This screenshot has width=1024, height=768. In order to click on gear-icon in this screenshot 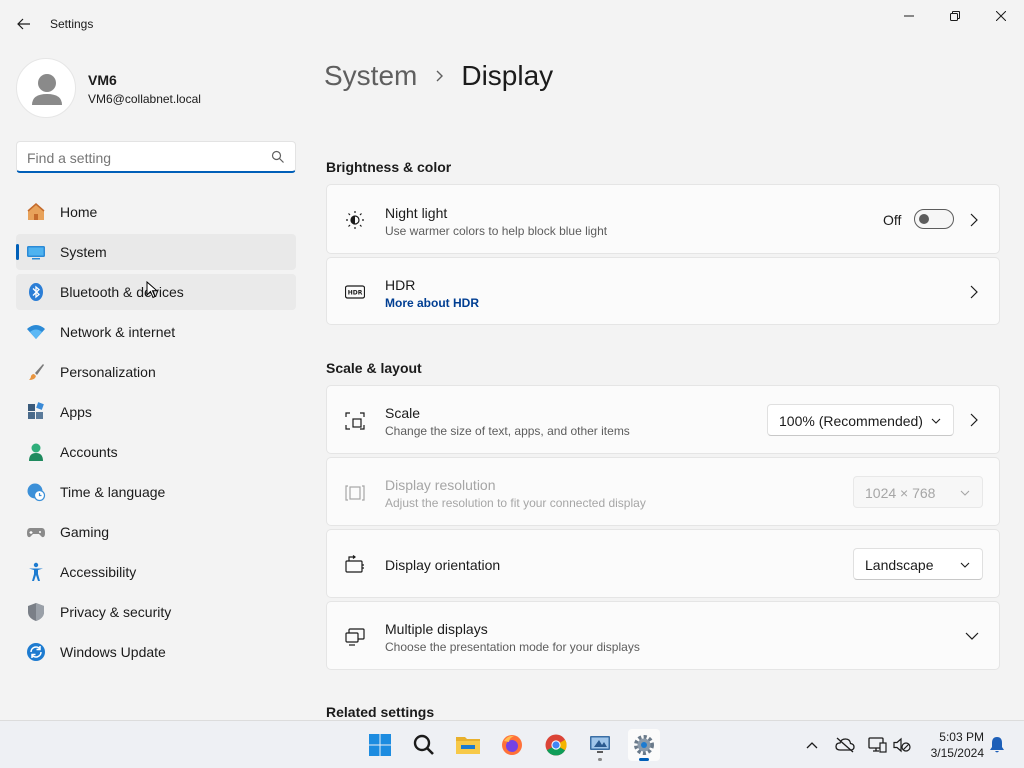, I will do `click(644, 745)`.